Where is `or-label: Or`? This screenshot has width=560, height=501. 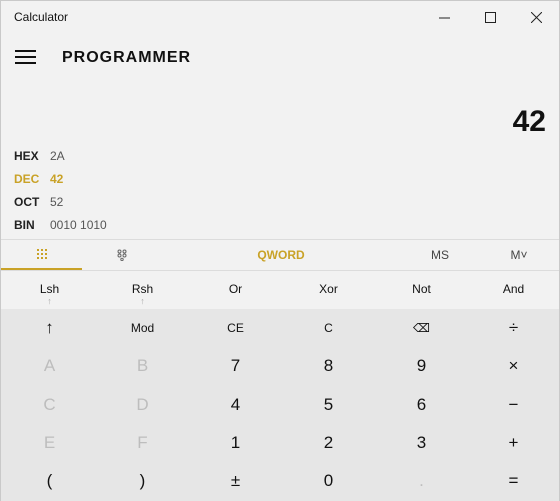
or-label: Or is located at coordinates (235, 289).